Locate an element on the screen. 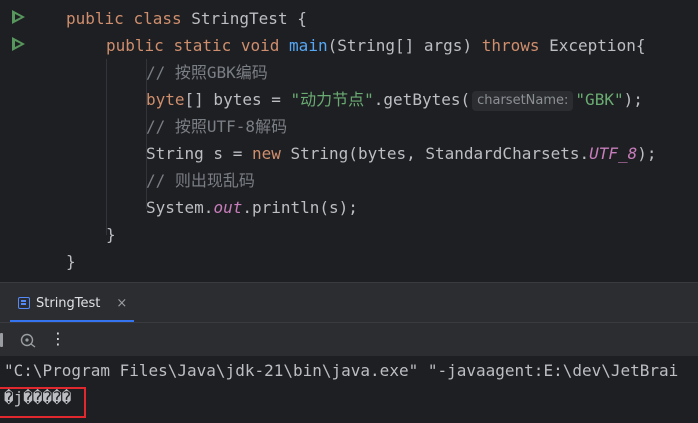 The width and height of the screenshot is (698, 423). run-tab-label: StringTest is located at coordinates (68, 303).